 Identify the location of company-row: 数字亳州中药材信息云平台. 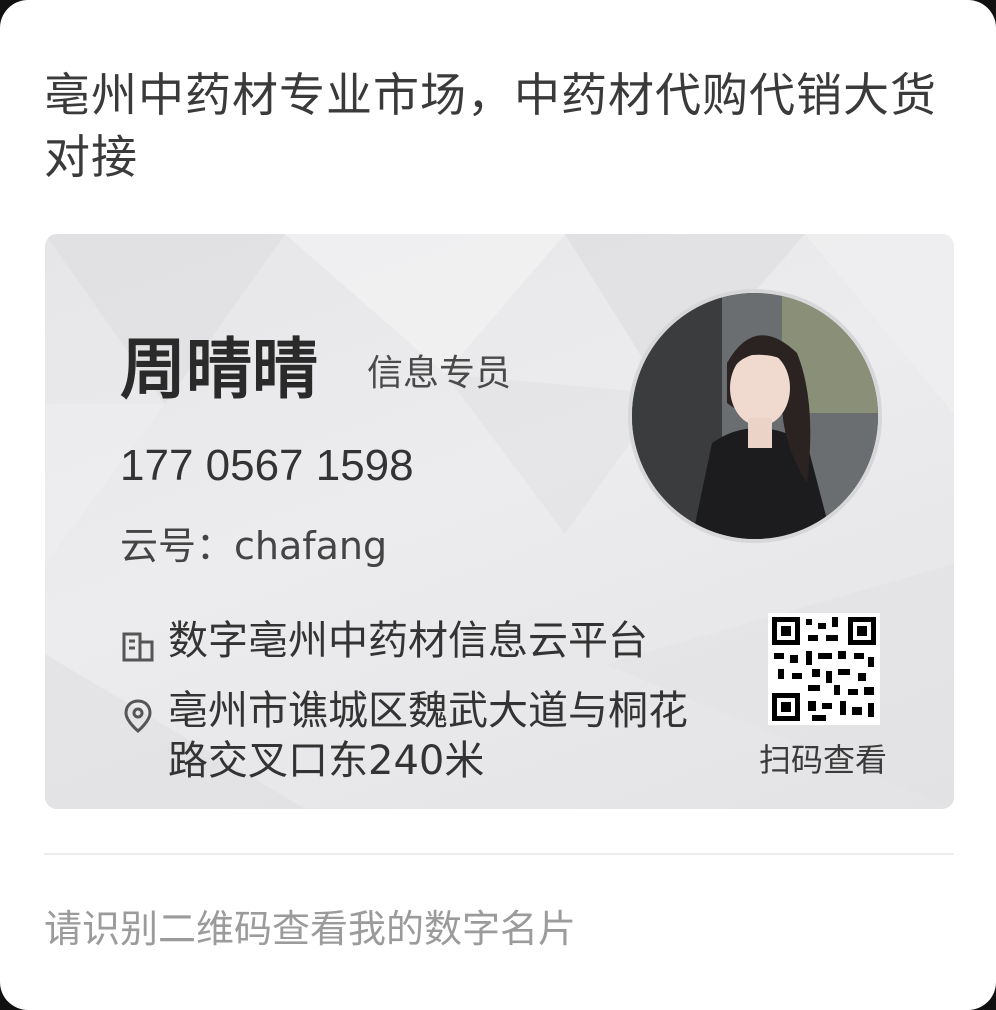
(384, 641).